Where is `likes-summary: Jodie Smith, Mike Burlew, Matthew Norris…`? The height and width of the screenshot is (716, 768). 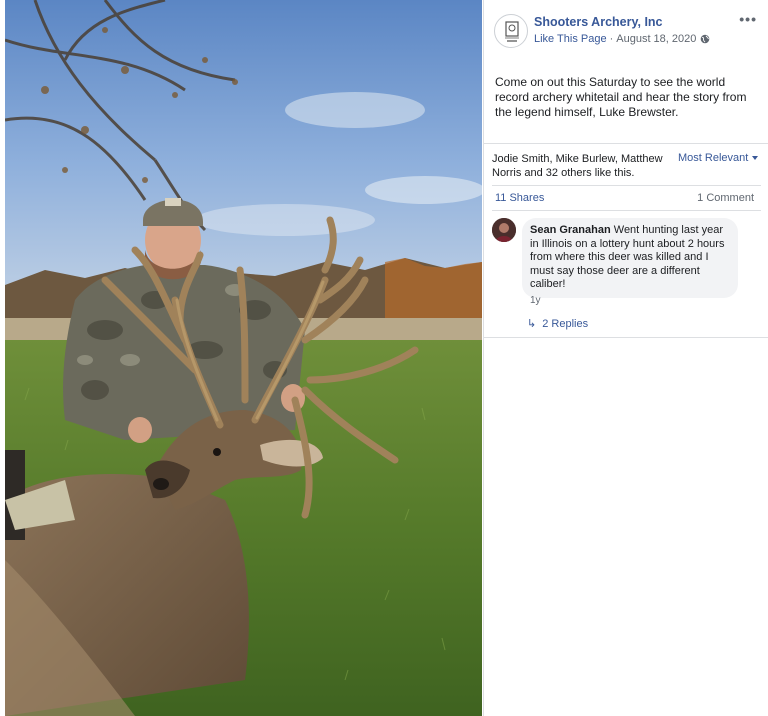 likes-summary: Jodie Smith, Mike Burlew, Matthew Norris… is located at coordinates (581, 166).